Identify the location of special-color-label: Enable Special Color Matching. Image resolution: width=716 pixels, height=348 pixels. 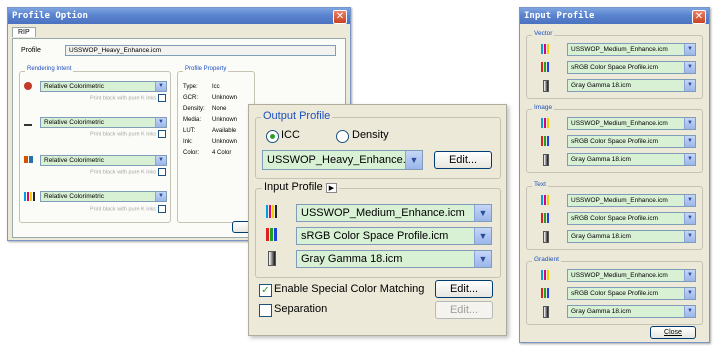
(349, 289).